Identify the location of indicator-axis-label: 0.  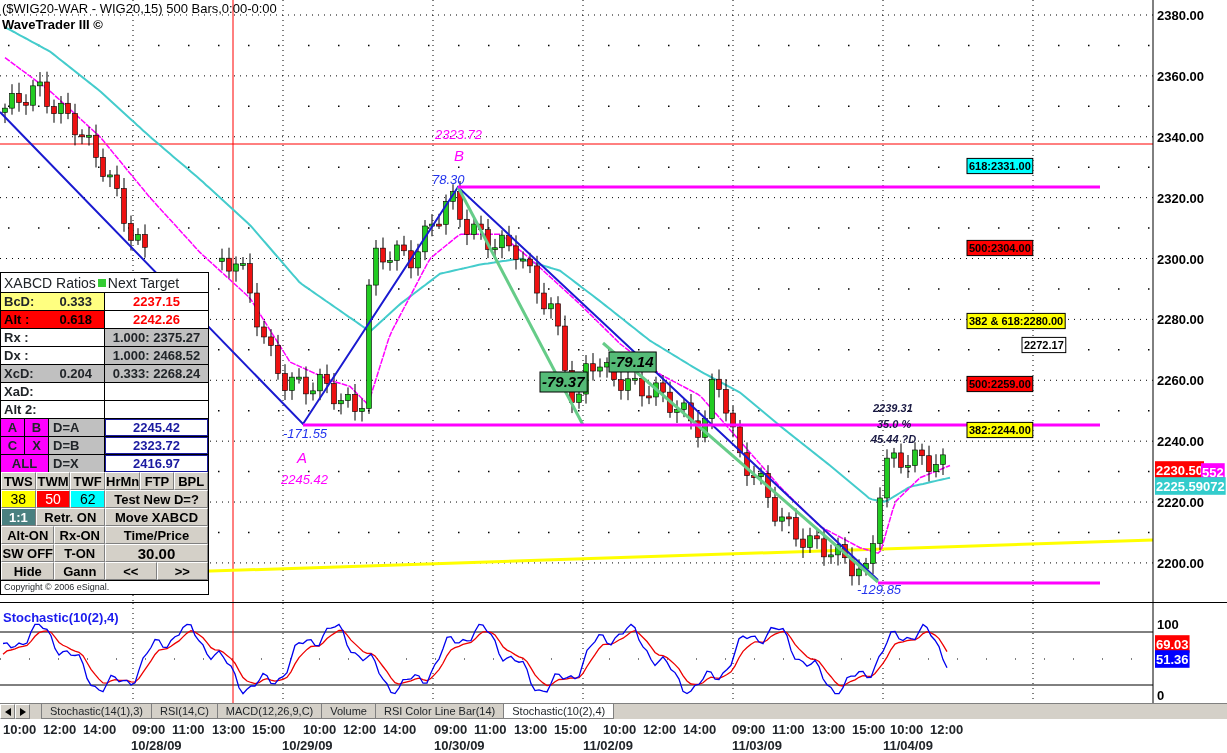
(1161, 695).